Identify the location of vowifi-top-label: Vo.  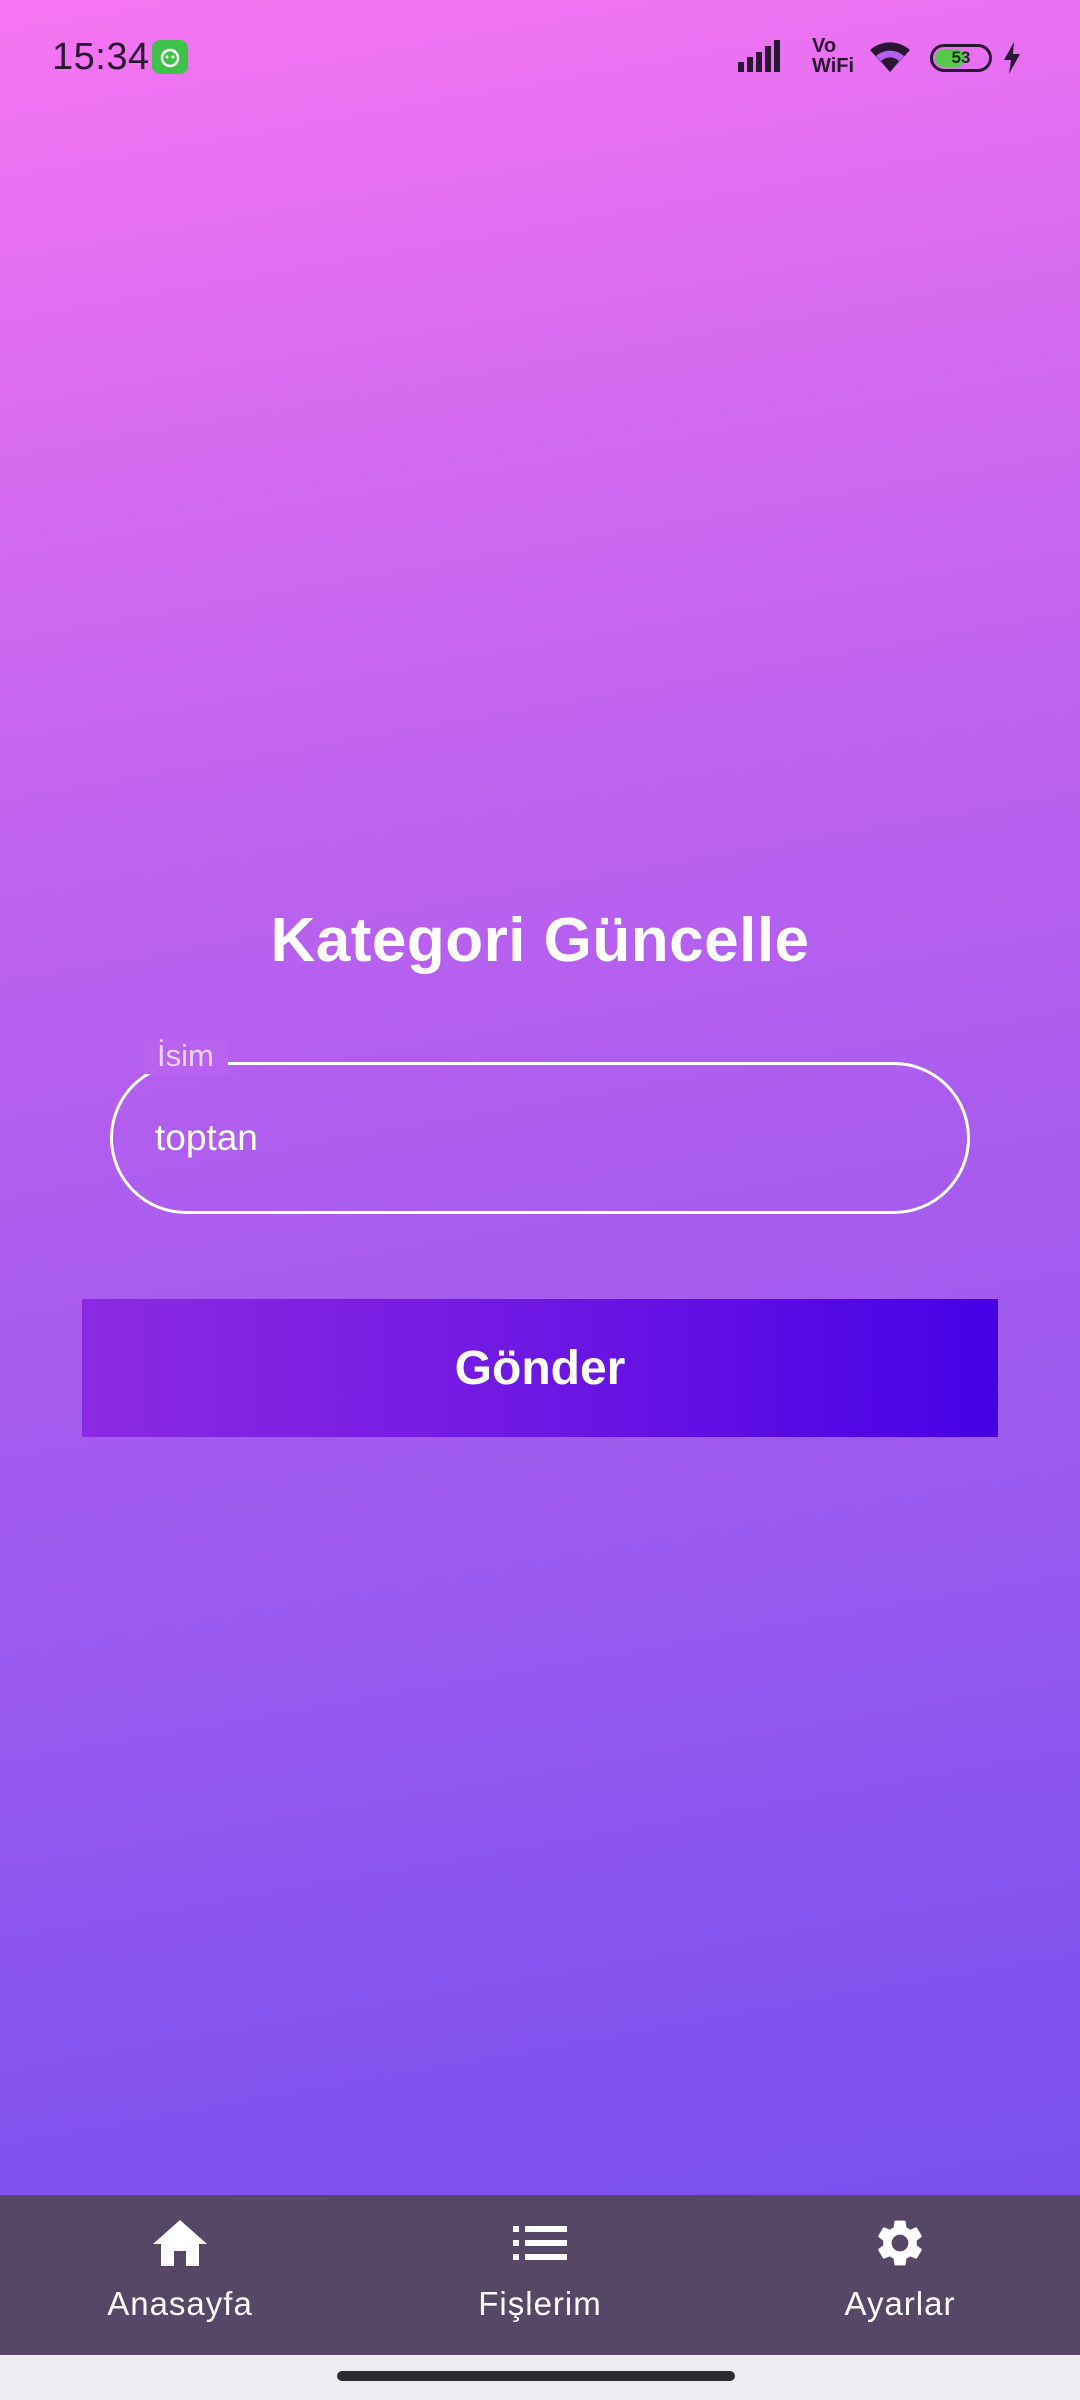
(824, 46).